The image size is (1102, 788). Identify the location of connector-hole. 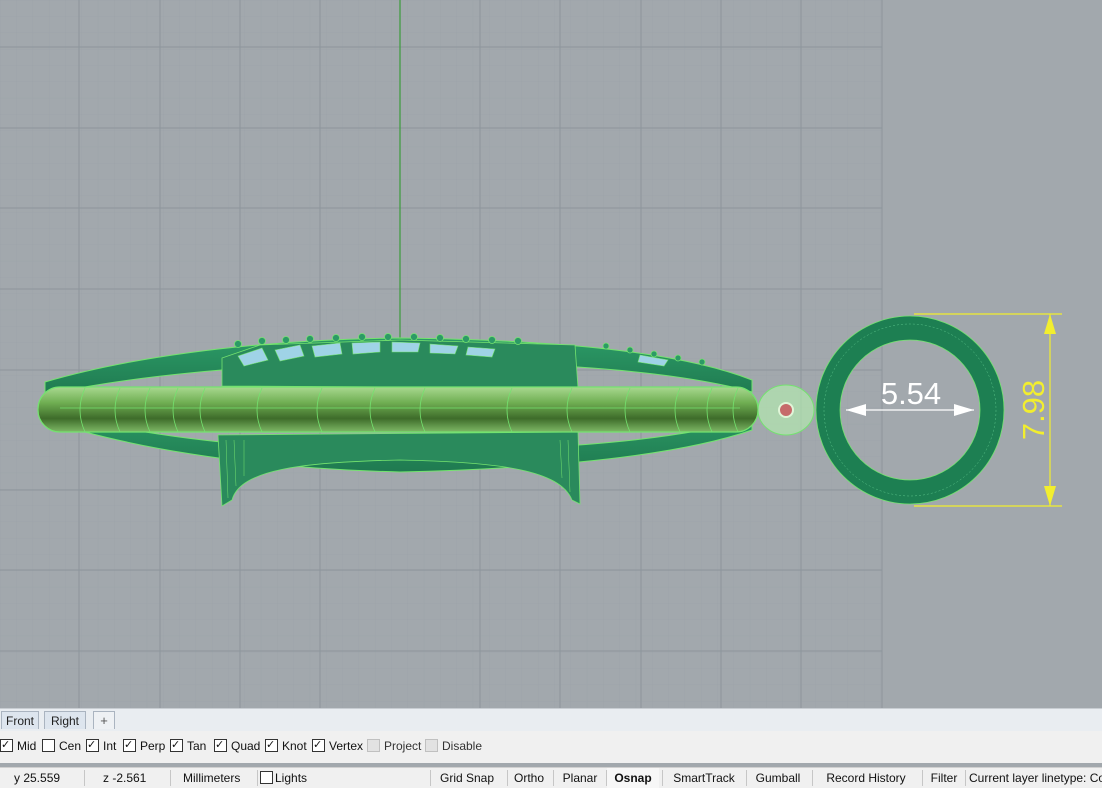
(786, 410).